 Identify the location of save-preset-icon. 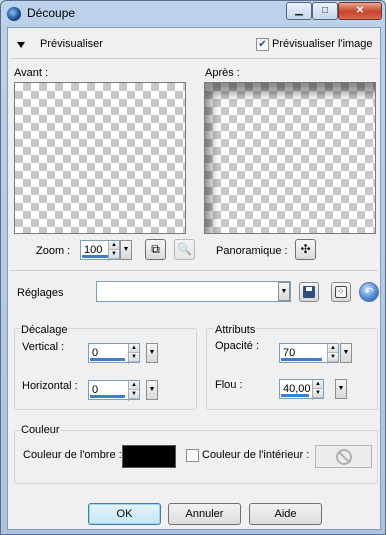
(309, 292).